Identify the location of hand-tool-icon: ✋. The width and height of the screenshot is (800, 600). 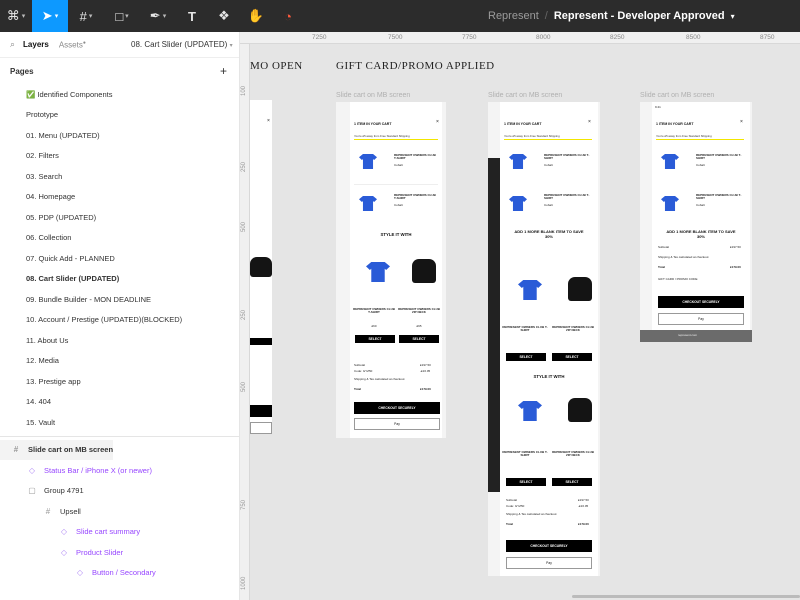
(256, 16).